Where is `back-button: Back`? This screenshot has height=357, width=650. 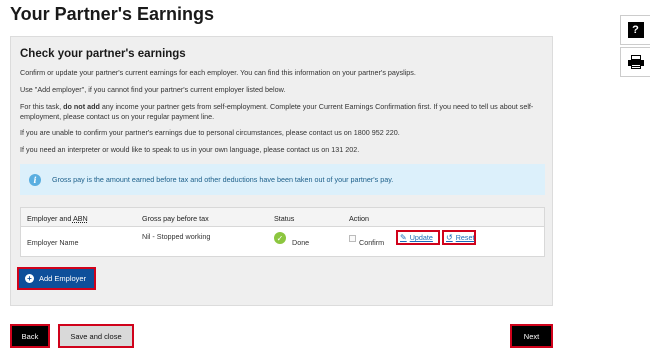
back-button: Back is located at coordinates (30, 336).